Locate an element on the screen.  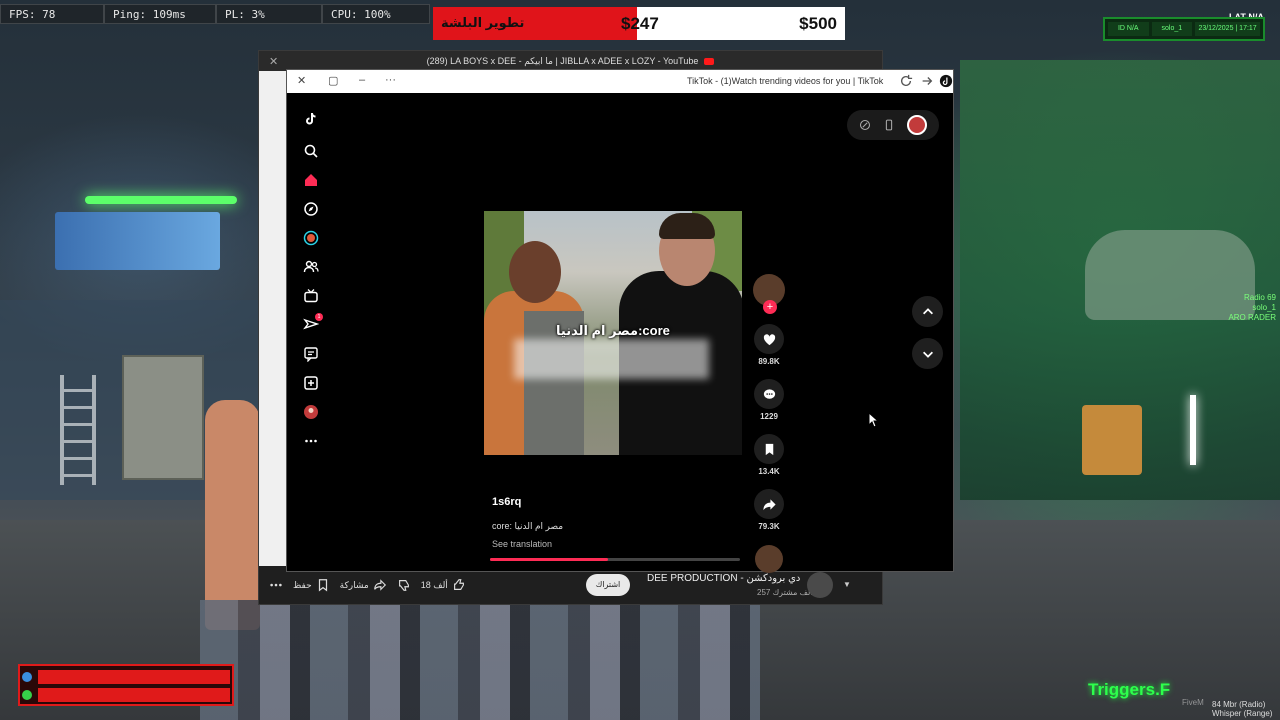
profile-icon is located at coordinates (311, 411).